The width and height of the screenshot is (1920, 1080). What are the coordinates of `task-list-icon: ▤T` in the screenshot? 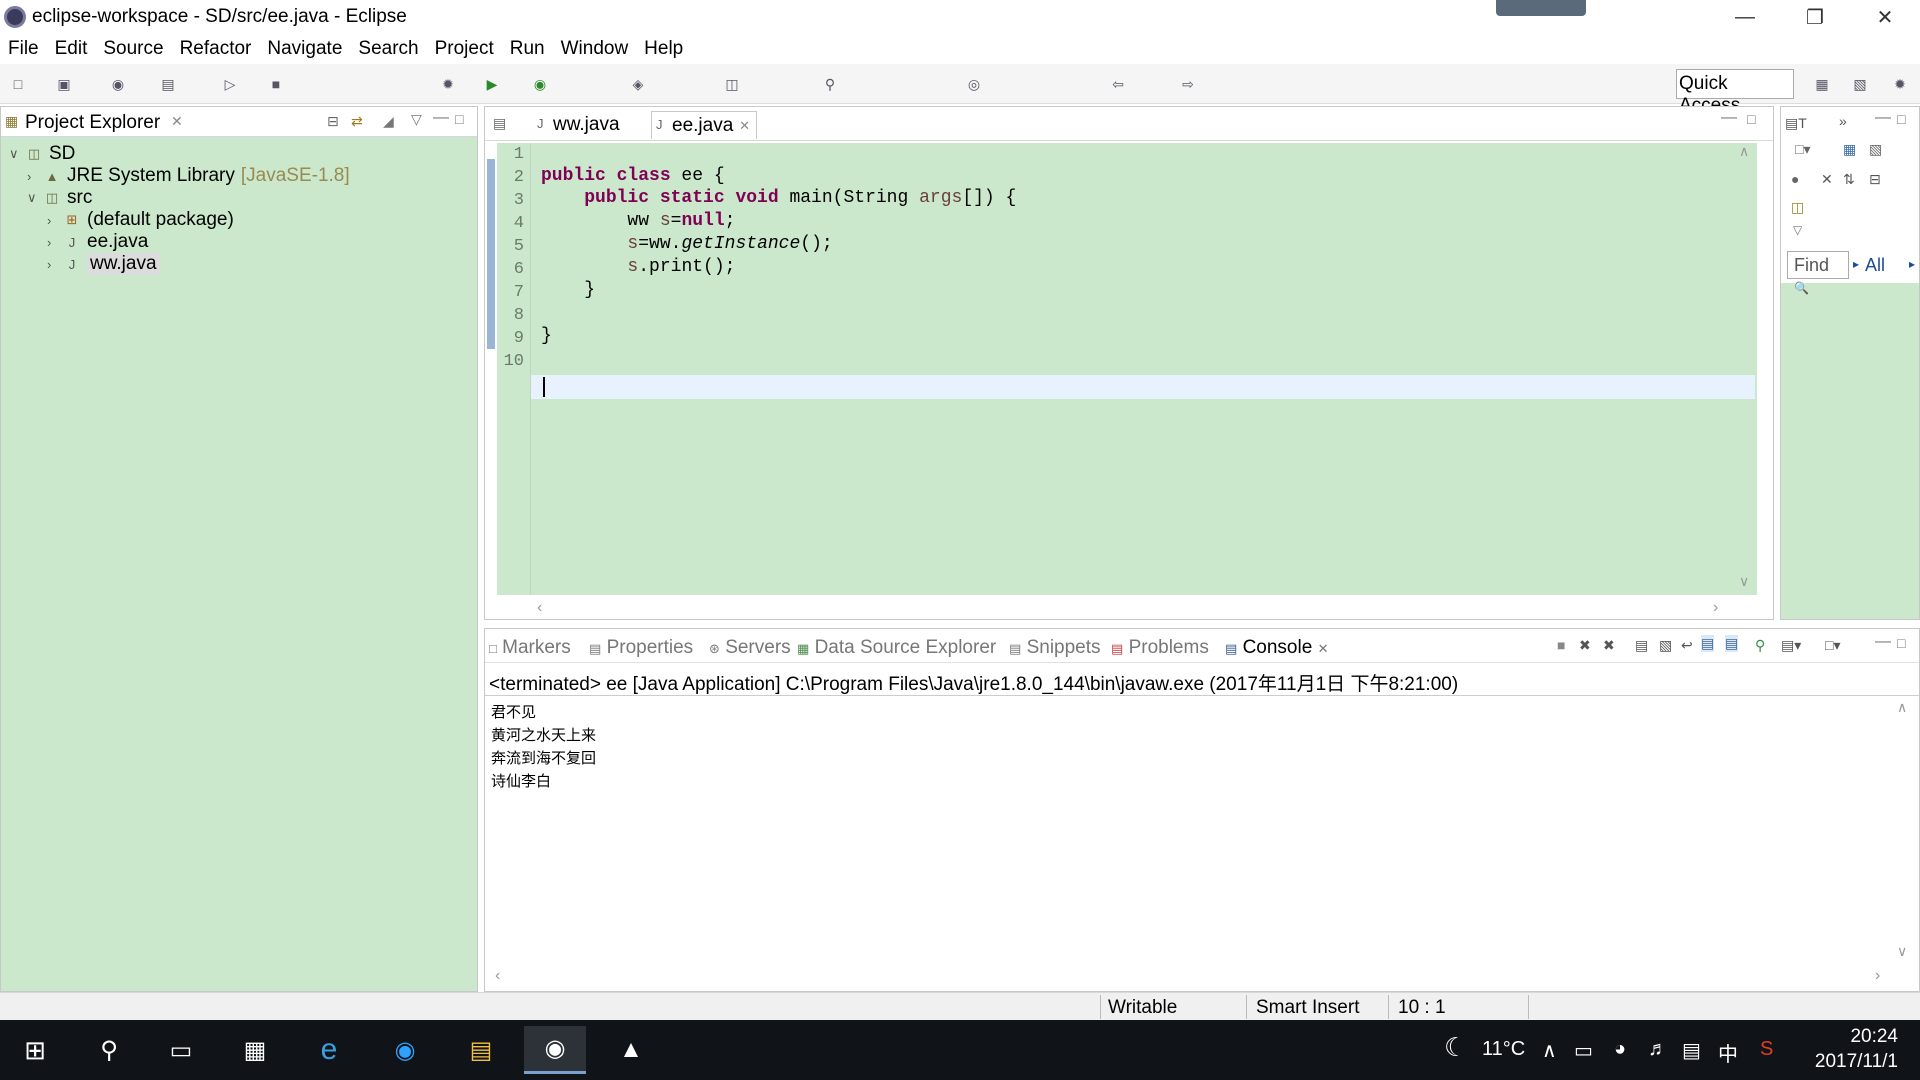 It's located at (1796, 123).